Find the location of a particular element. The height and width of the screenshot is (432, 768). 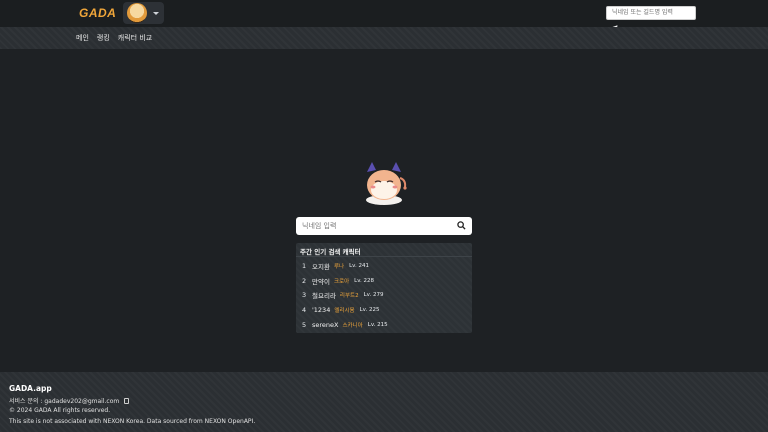

character-name: 철요리라 is located at coordinates (324, 296).